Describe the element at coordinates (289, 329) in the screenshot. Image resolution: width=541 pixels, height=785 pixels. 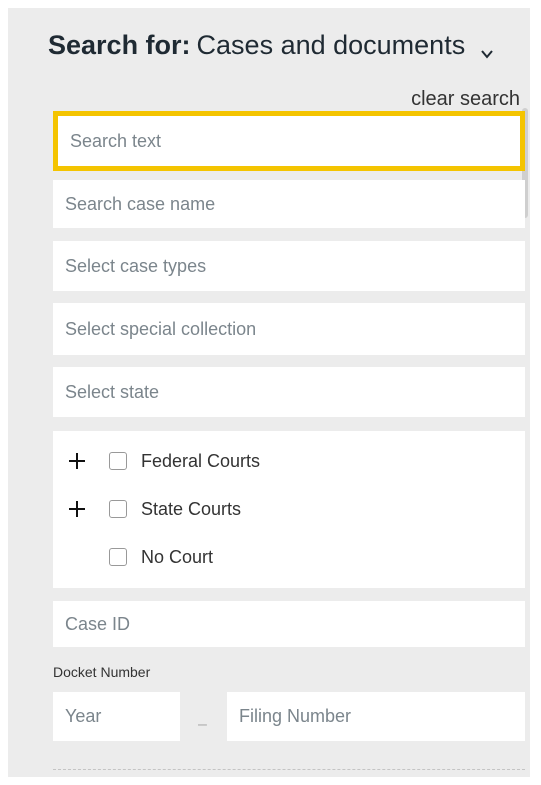
I see `special-collection-select: Select special collection` at that location.